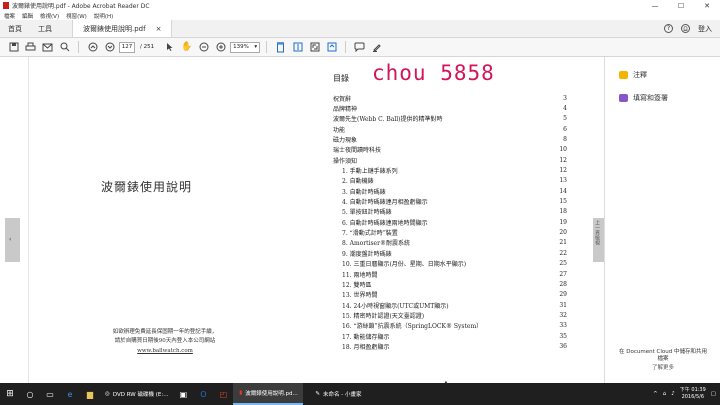  What do you see at coordinates (27, 16) in the screenshot?
I see `menu-edit: 編輯` at bounding box center [27, 16].